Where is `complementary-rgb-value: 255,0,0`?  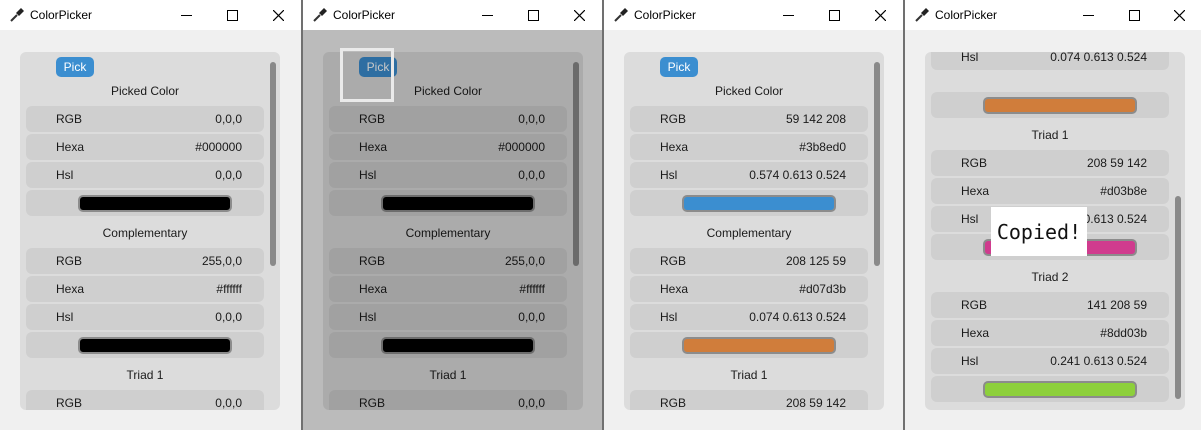 complementary-rgb-value: 255,0,0 is located at coordinates (221, 261).